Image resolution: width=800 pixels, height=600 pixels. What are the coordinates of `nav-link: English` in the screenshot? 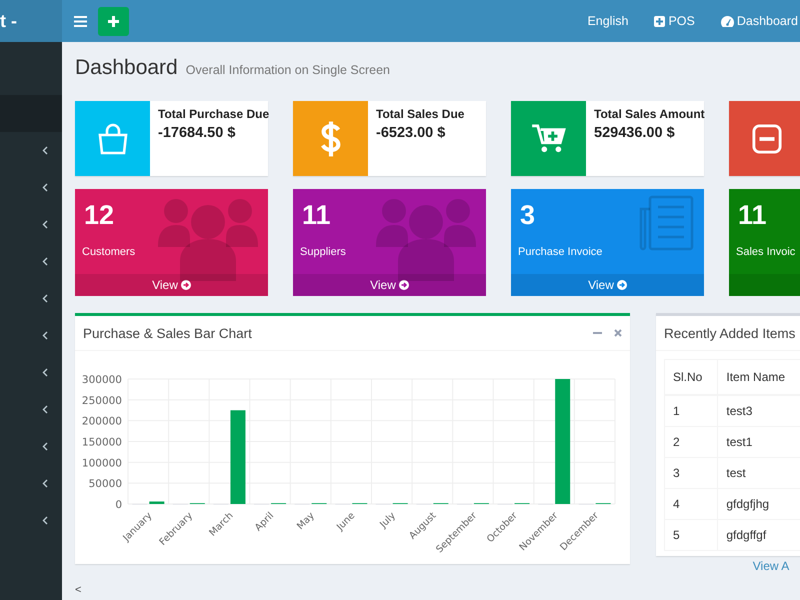 It's located at (608, 21).